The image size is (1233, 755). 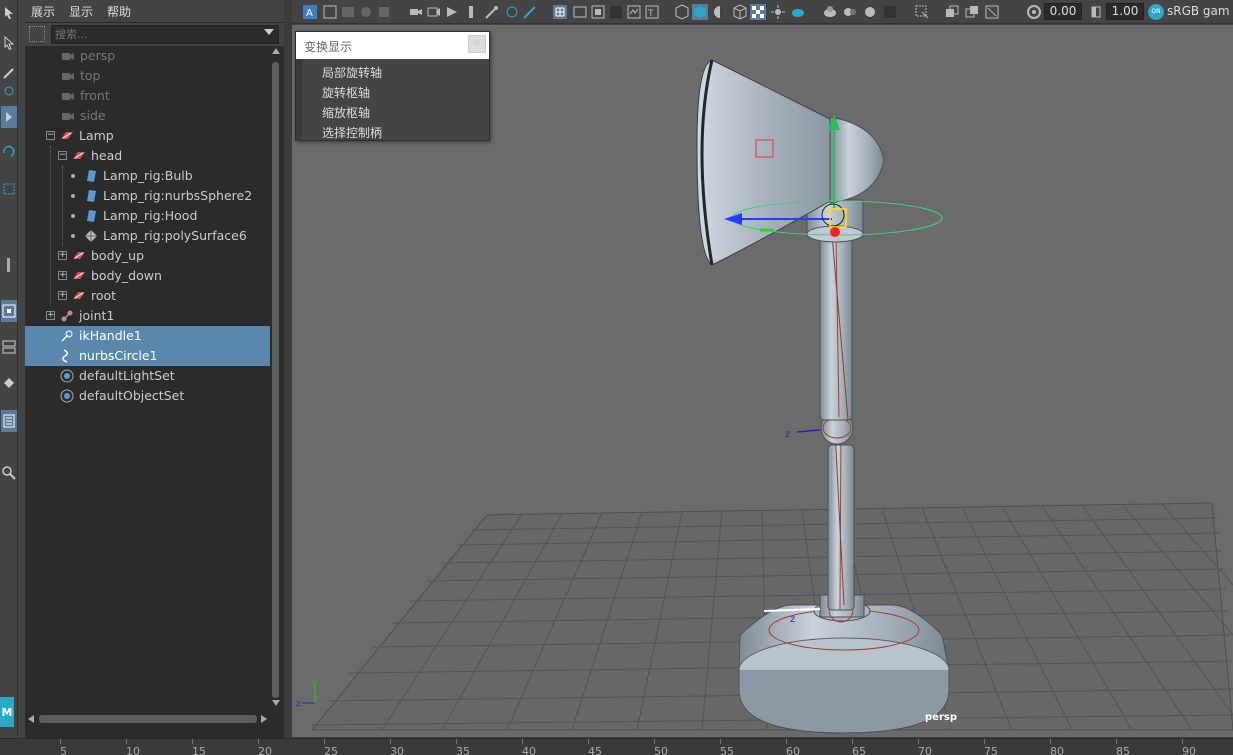 I want to click on anti-alias-icon, so click(x=890, y=12).